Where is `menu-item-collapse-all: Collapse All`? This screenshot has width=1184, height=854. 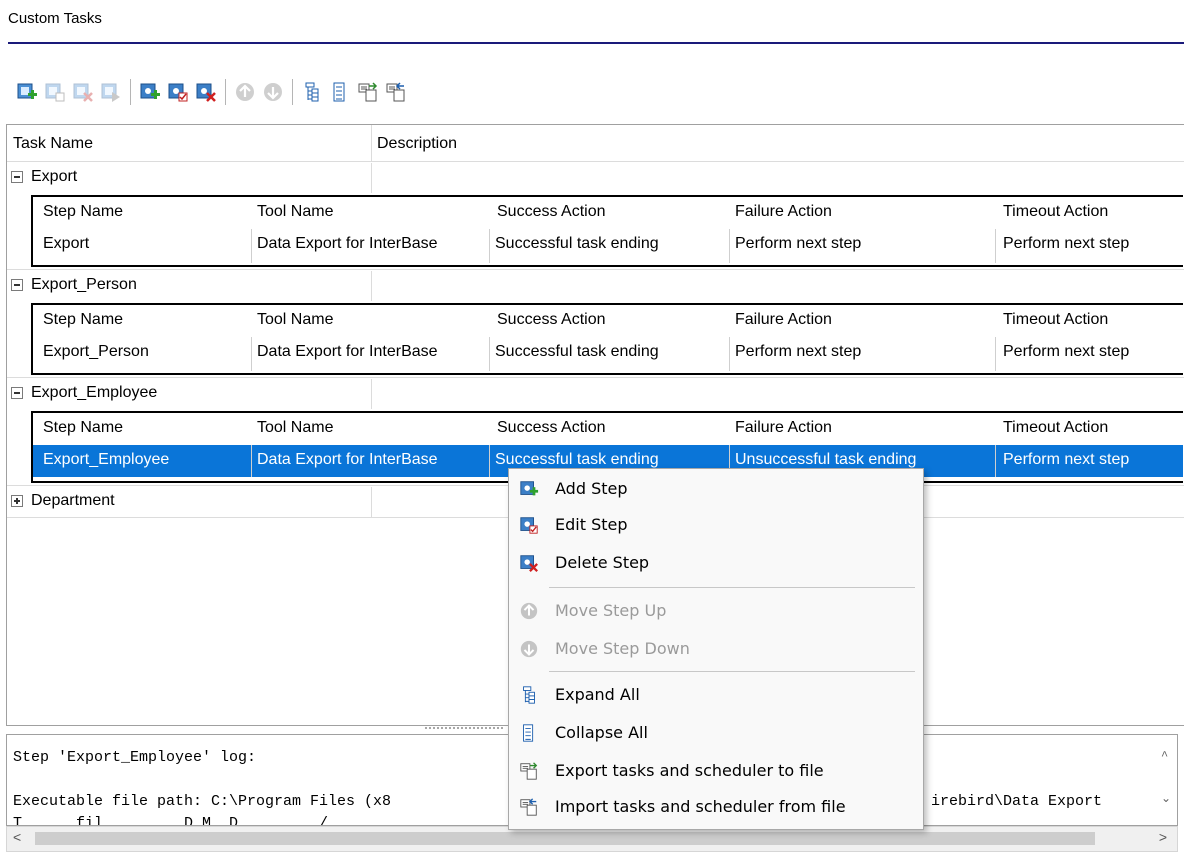
menu-item-collapse-all: Collapse All is located at coordinates (715, 733).